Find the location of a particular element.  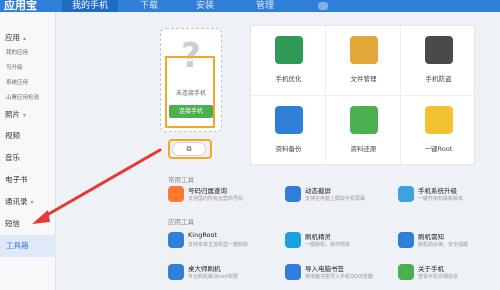

tool-dynamic-screenshot: 动态截屏 支持在电脑上截取手机屏幕 is located at coordinates (340, 196).